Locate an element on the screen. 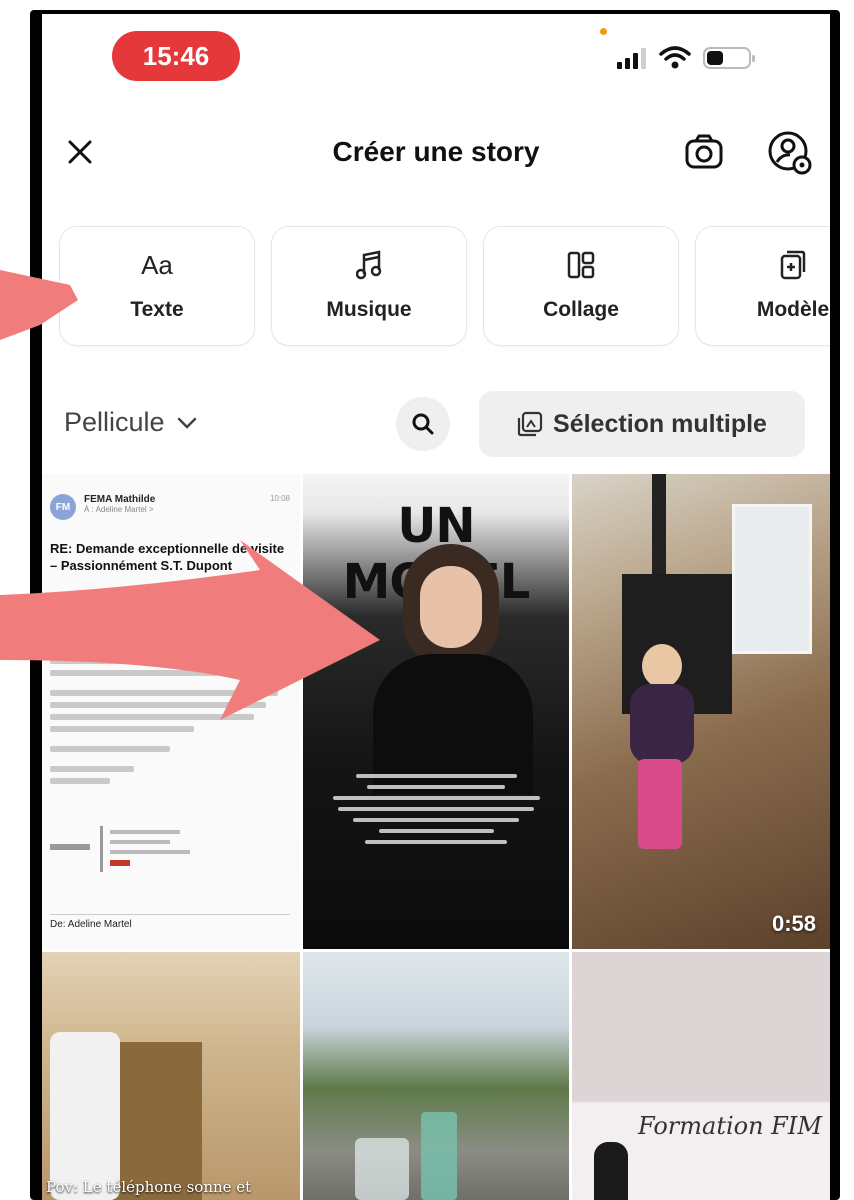 Image resolution: width=854 pixels, height=1200 pixels. album-name: Pellicule is located at coordinates (114, 422).